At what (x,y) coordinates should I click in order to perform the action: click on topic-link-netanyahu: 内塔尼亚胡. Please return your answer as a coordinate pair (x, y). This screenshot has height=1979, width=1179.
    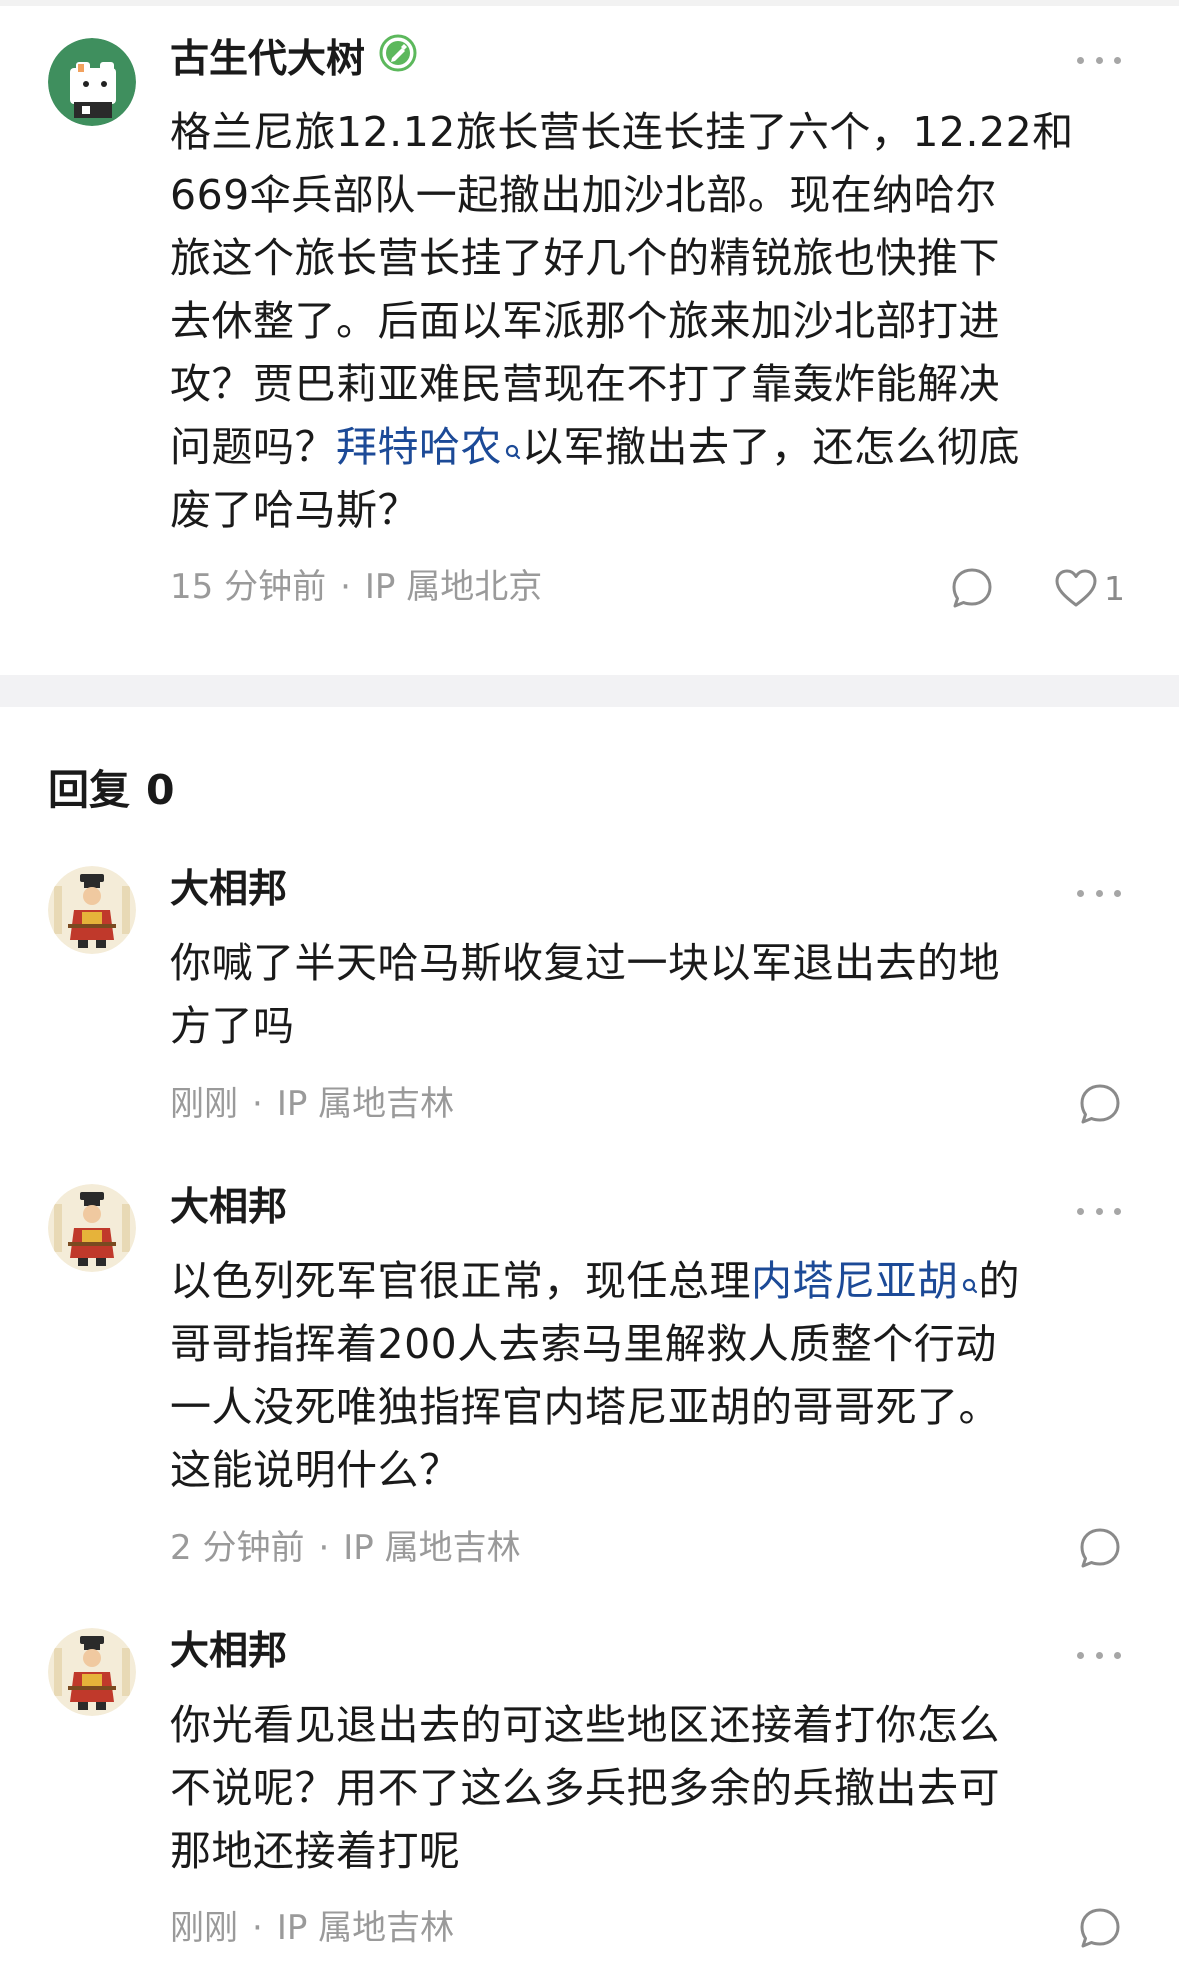
    Looking at the image, I should click on (865, 1281).